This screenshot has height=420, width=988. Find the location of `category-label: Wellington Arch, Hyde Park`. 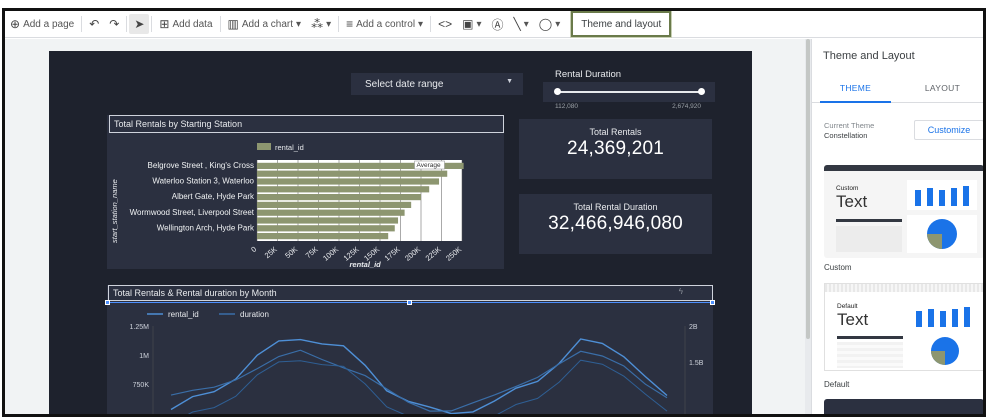

category-label: Wellington Arch, Hyde Park is located at coordinates (206, 227).